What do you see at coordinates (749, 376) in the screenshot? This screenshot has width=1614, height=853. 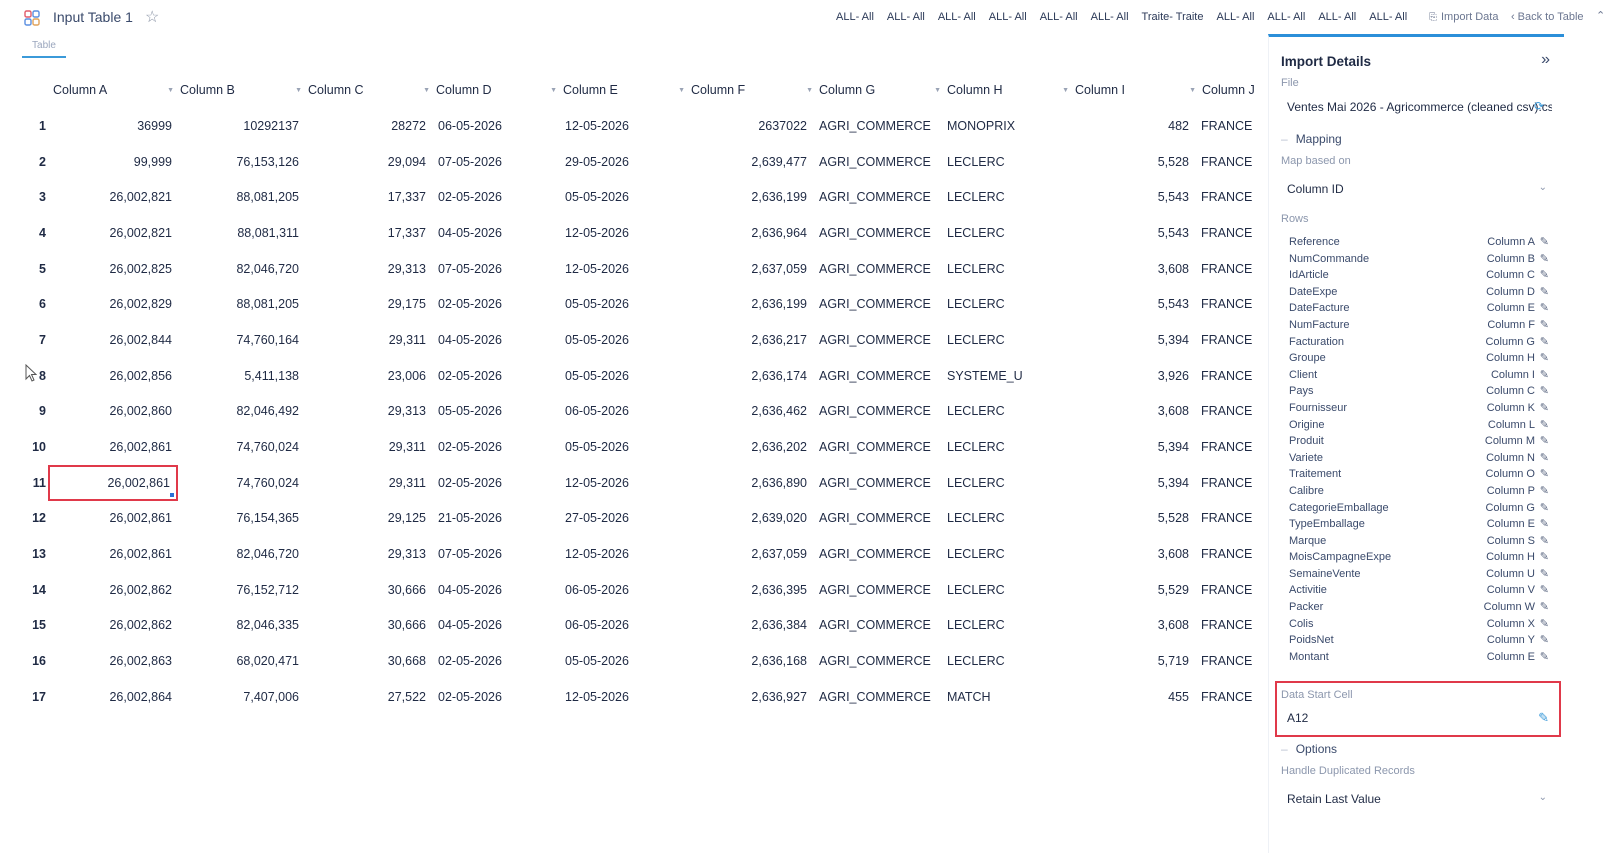 I see `table-cell: 2,636,174` at bounding box center [749, 376].